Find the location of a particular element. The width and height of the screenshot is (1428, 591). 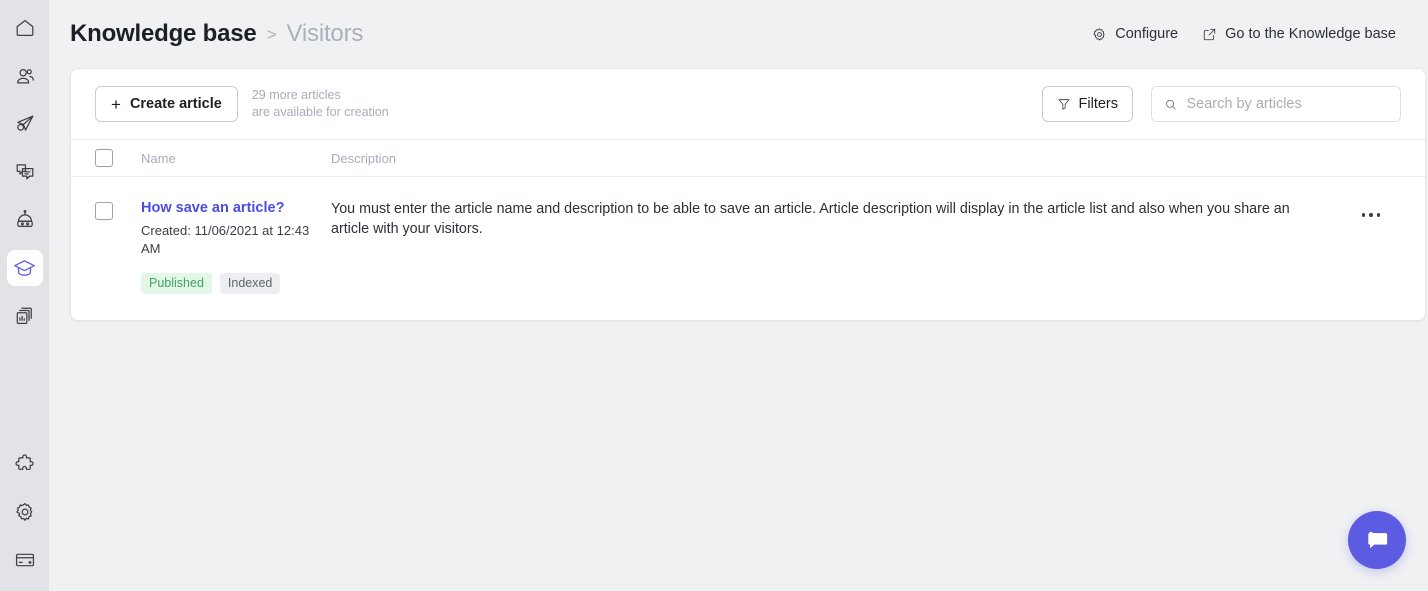

row-checkbox is located at coordinates (104, 211).